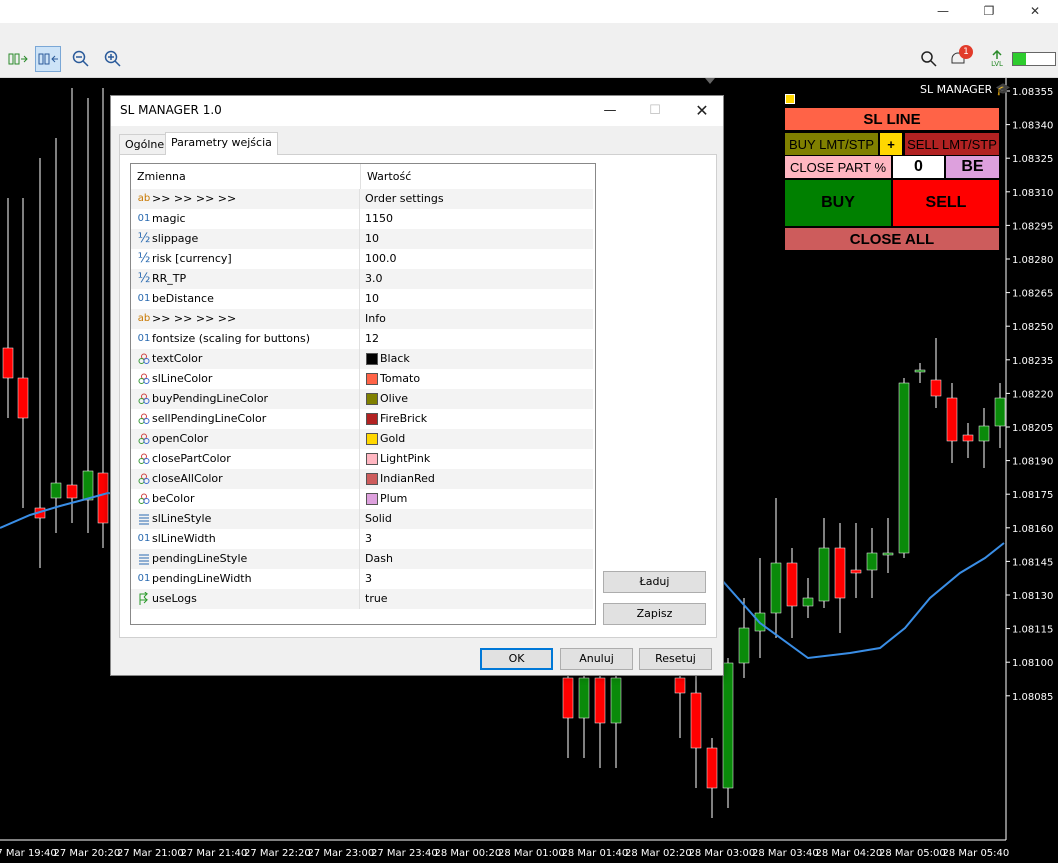 Image resolution: width=1058 pixels, height=863 pixels. Describe the element at coordinates (405, 459) in the screenshot. I see `param-value: LightPink` at that location.